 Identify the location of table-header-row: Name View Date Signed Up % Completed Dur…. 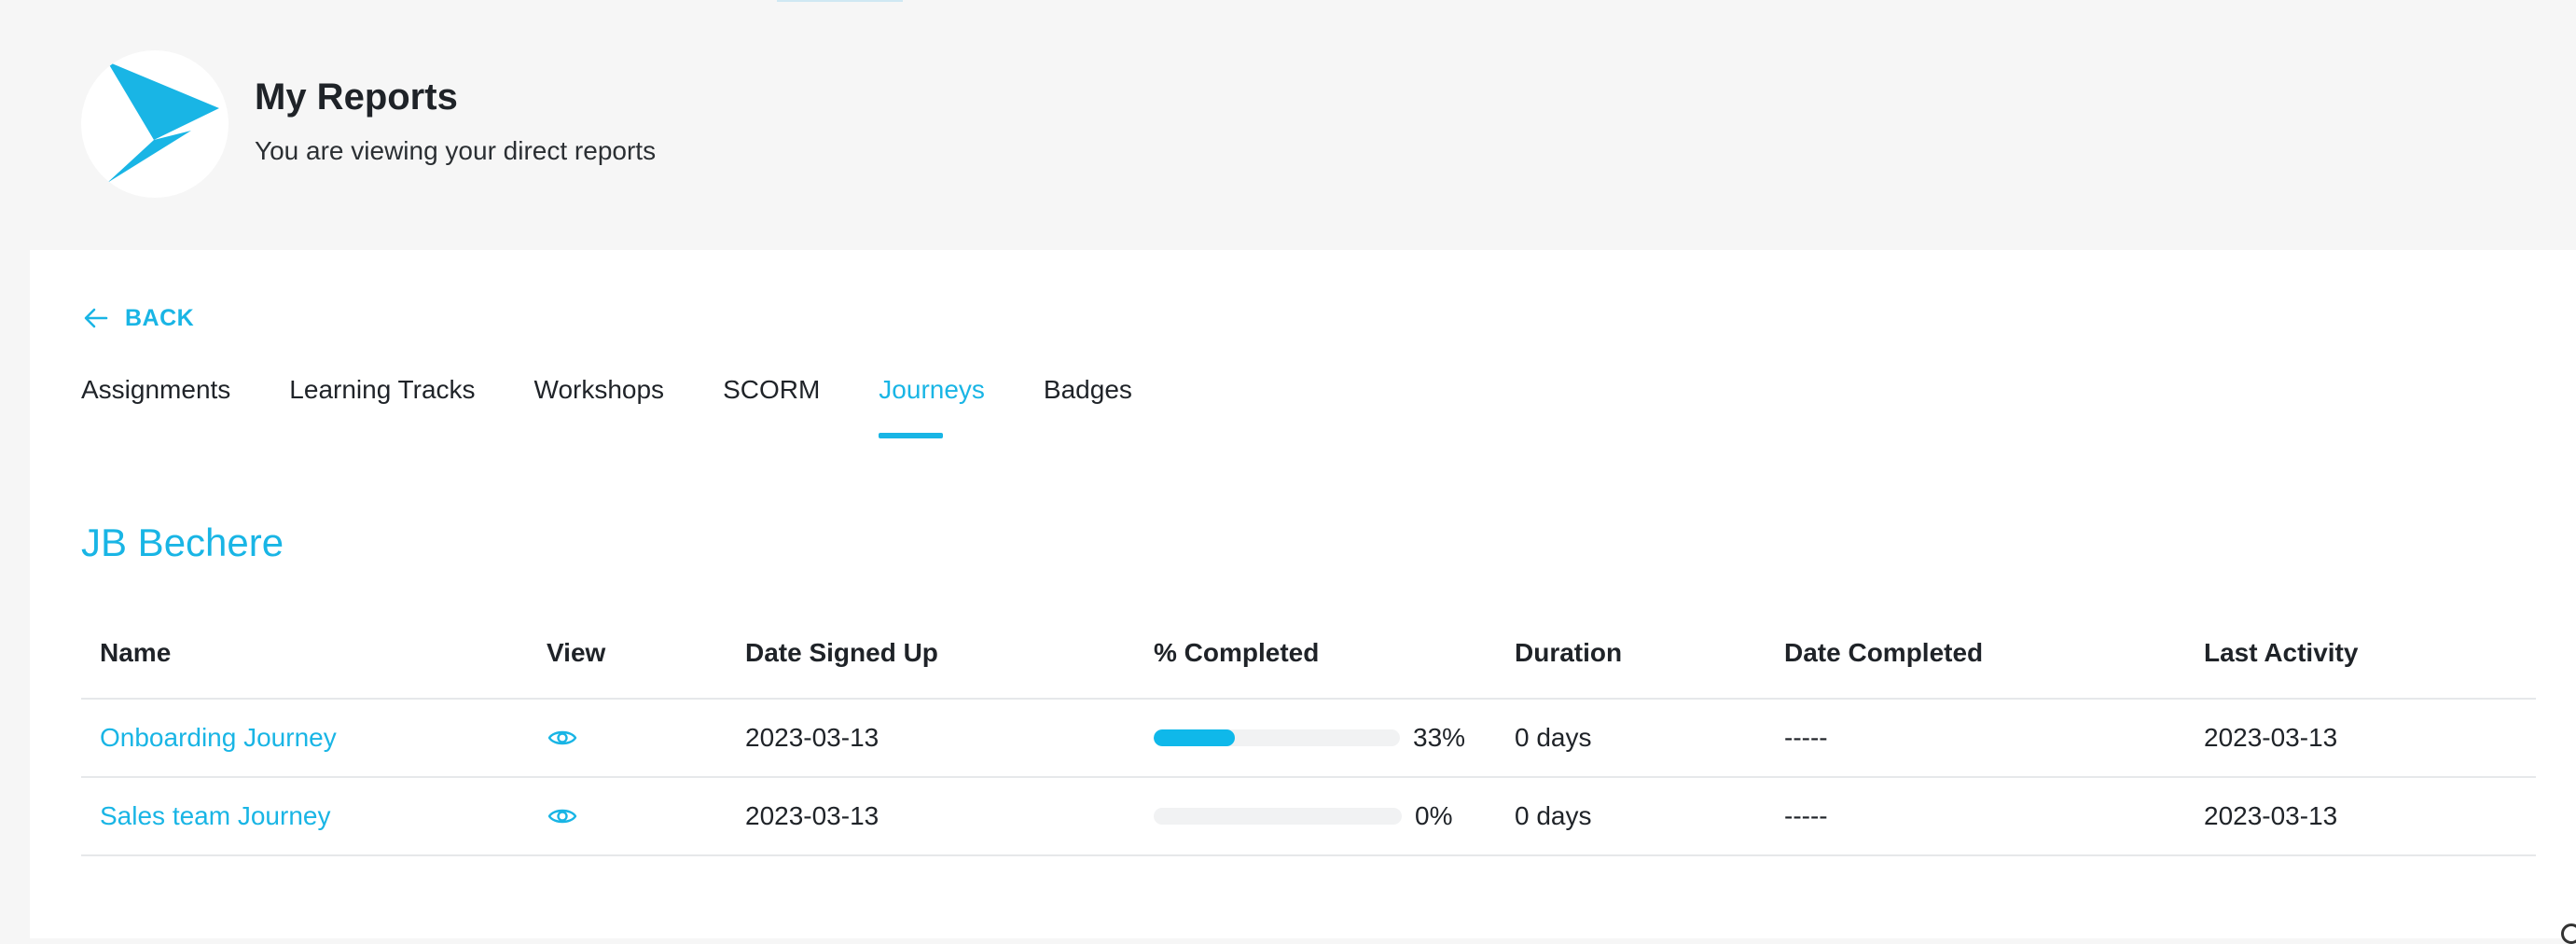
(1308, 657).